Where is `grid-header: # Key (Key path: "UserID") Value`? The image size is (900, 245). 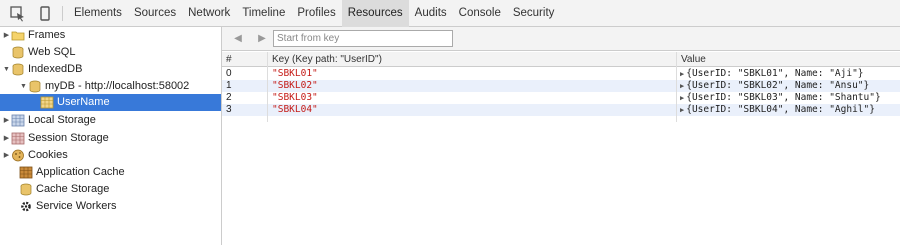 grid-header: # Key (Key path: "UserID") Value is located at coordinates (561, 59).